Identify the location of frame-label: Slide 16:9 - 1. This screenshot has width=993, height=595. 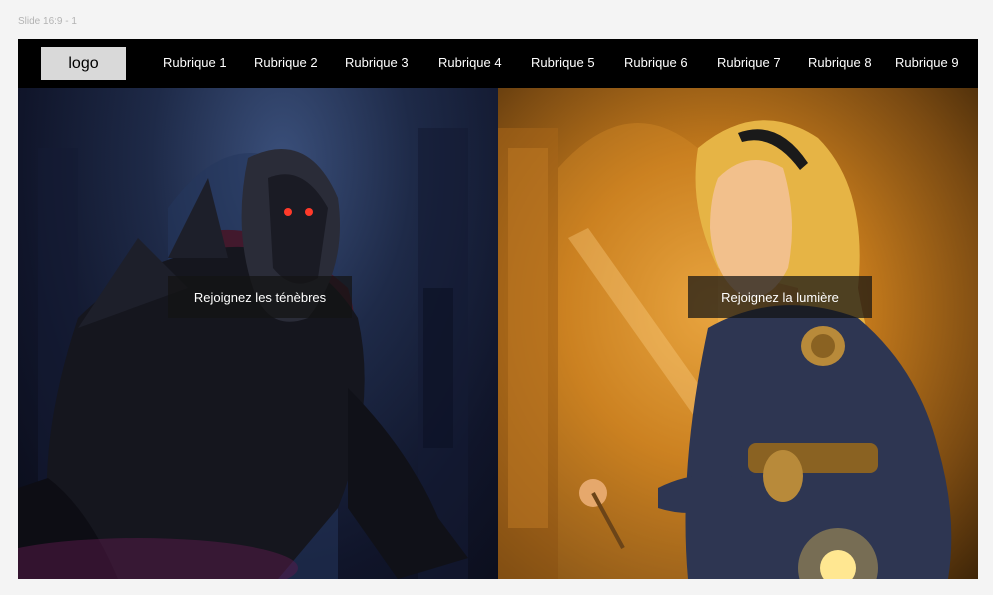
(47, 21).